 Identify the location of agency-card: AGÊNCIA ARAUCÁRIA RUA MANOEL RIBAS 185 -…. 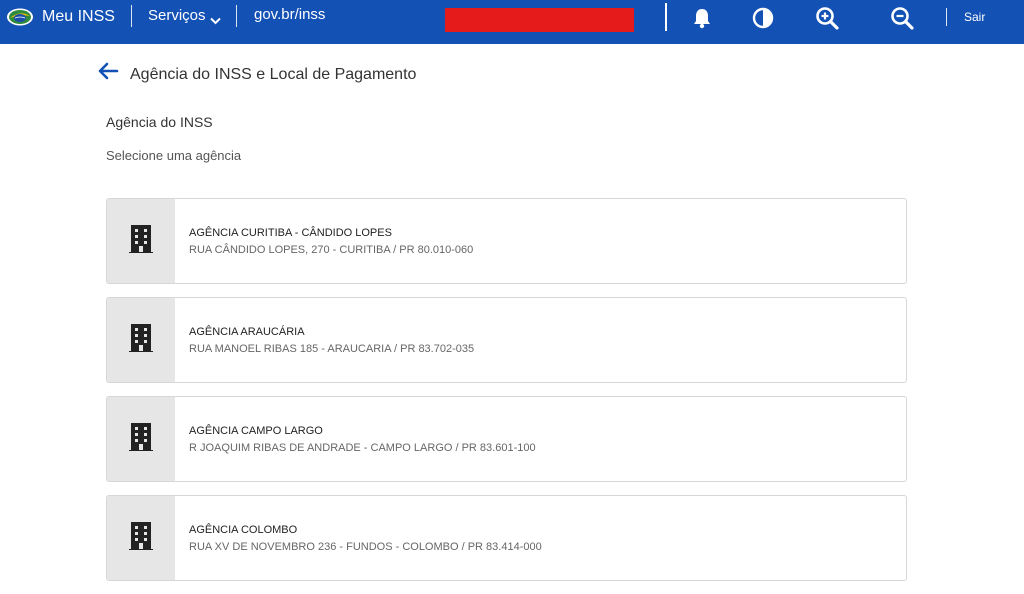
(506, 340).